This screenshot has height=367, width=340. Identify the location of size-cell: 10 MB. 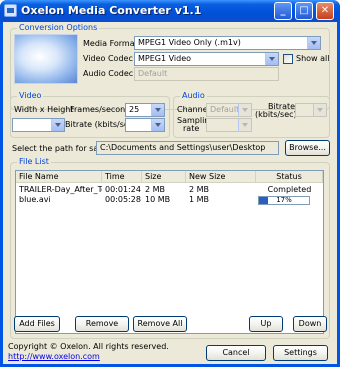
(158, 199).